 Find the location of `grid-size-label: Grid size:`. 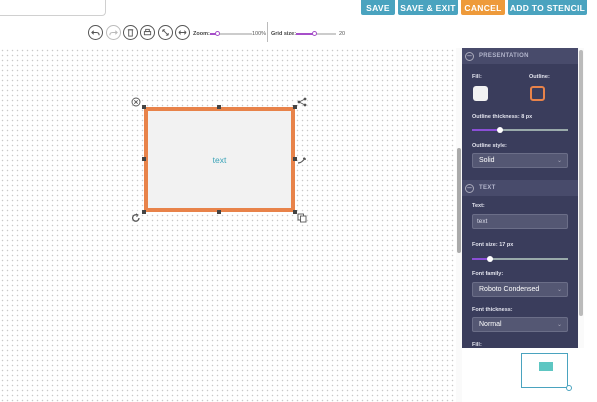

grid-size-label: Grid size: is located at coordinates (284, 34).